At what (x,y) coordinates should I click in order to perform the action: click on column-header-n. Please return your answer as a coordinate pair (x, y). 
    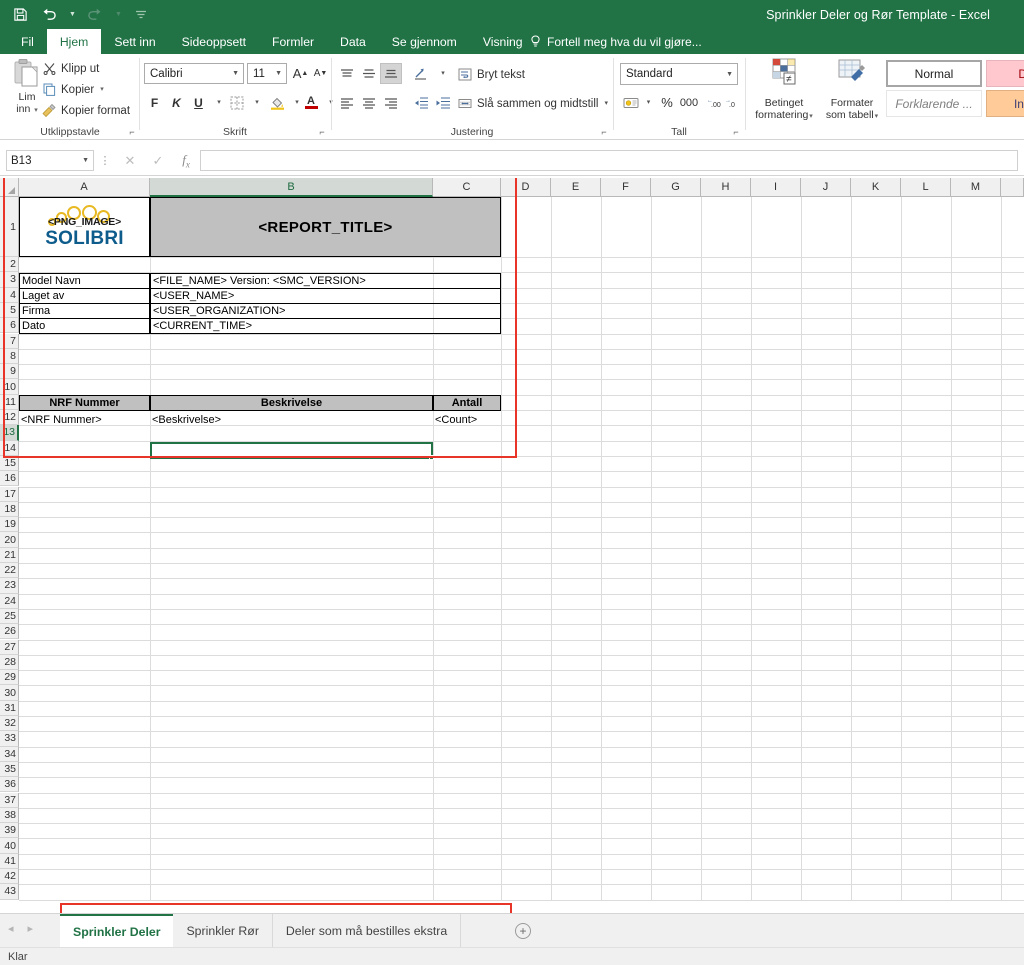
    Looking at the image, I should click on (1012, 187).